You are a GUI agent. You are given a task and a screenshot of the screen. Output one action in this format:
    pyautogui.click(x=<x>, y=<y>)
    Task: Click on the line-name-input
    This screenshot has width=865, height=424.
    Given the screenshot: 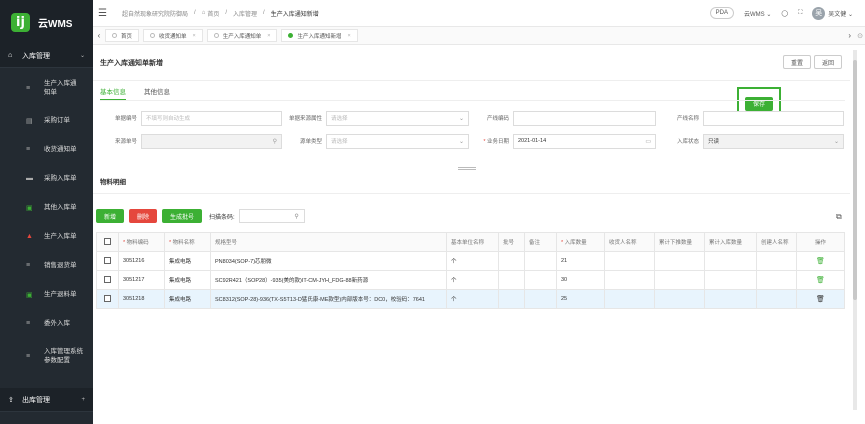 What is the action you would take?
    pyautogui.click(x=773, y=118)
    